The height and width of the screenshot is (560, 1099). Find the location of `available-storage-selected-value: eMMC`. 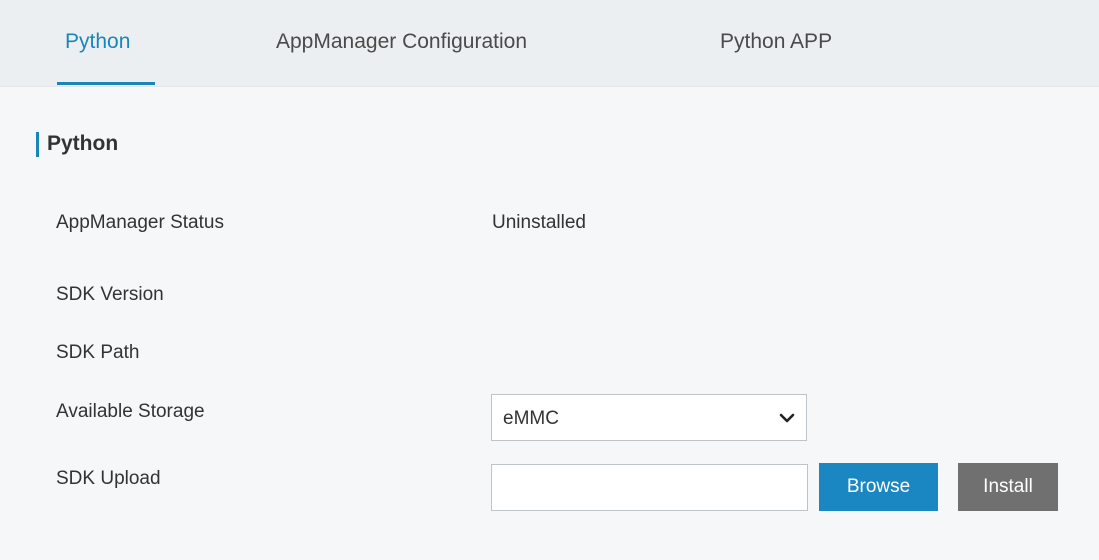

available-storage-selected-value: eMMC is located at coordinates (531, 418).